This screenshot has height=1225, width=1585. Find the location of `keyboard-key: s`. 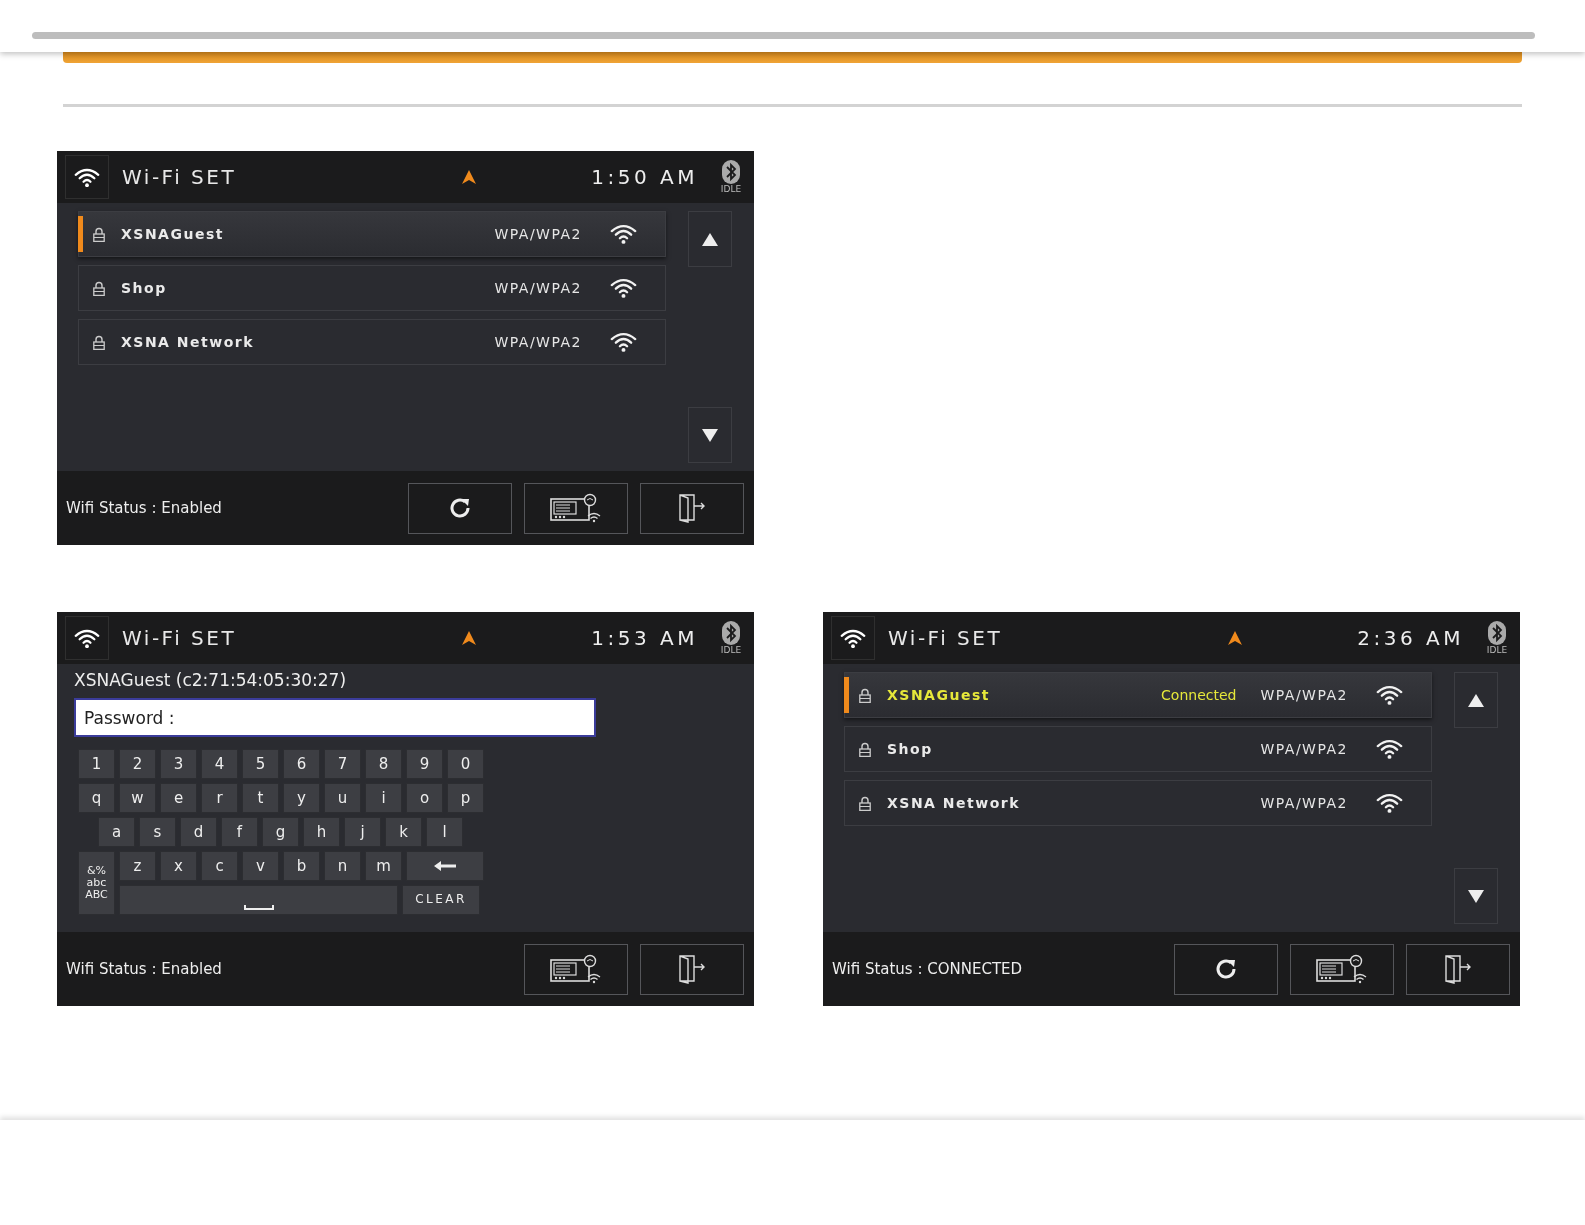

keyboard-key: s is located at coordinates (157, 832).